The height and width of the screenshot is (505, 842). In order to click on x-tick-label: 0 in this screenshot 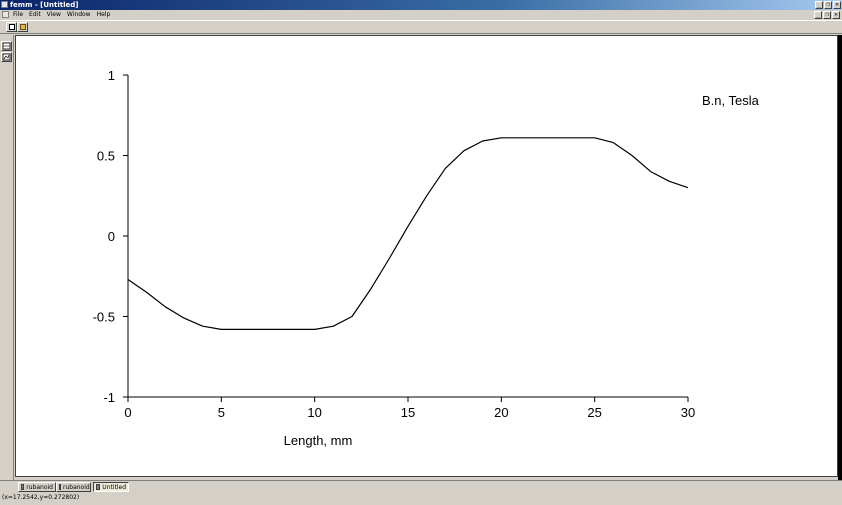, I will do `click(127, 412)`.